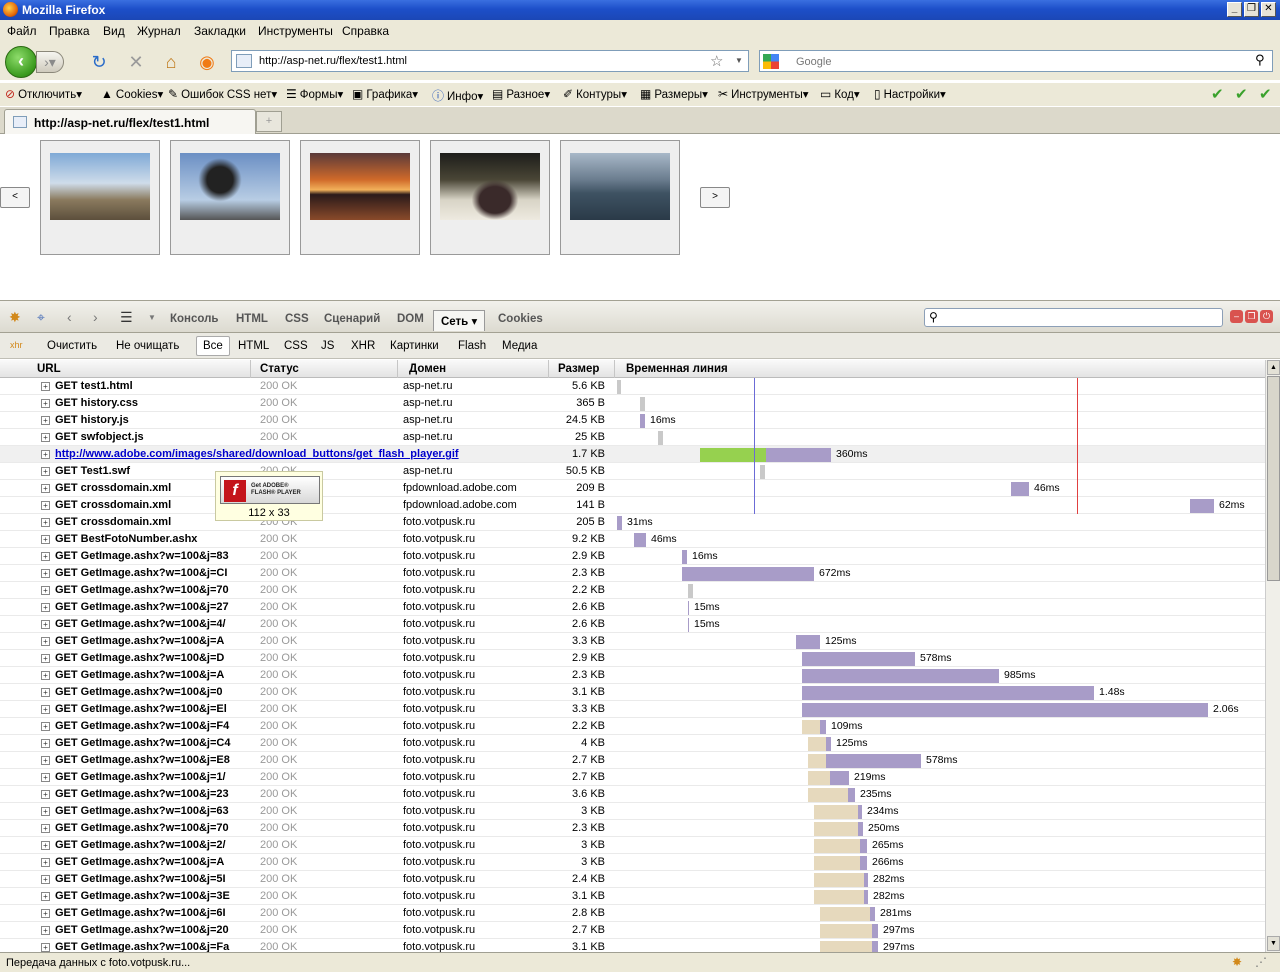 The width and height of the screenshot is (1280, 972). I want to click on minimize-icon: –, so click(1236, 316).